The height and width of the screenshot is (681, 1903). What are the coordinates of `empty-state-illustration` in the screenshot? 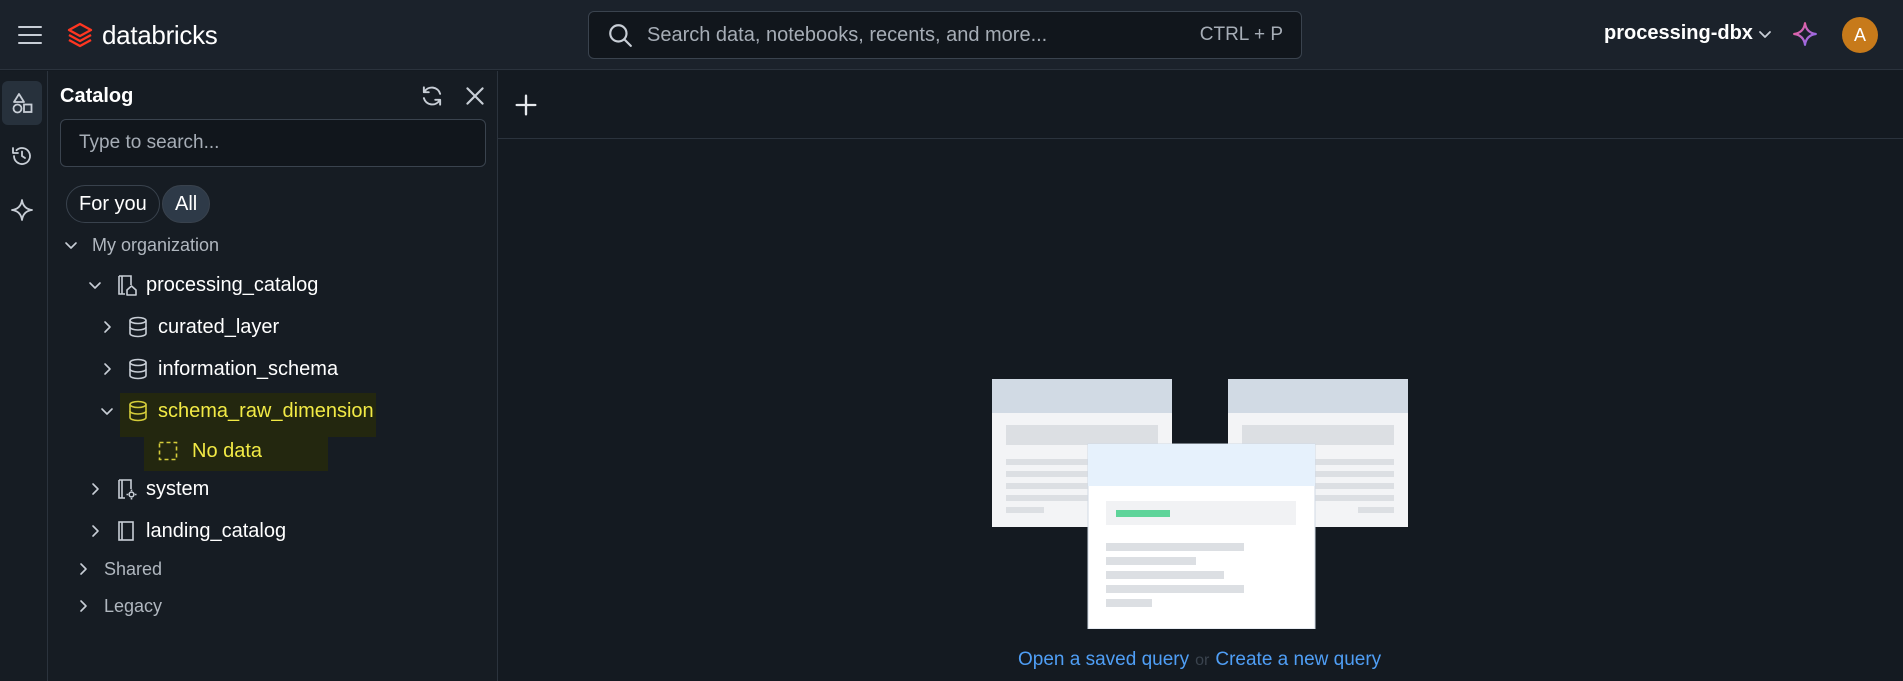 It's located at (1200, 504).